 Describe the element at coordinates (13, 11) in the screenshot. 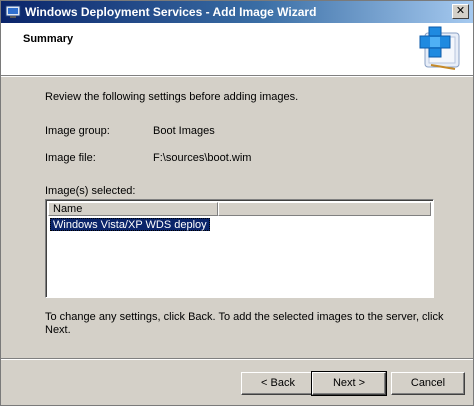

I see `wds-app-icon` at that location.